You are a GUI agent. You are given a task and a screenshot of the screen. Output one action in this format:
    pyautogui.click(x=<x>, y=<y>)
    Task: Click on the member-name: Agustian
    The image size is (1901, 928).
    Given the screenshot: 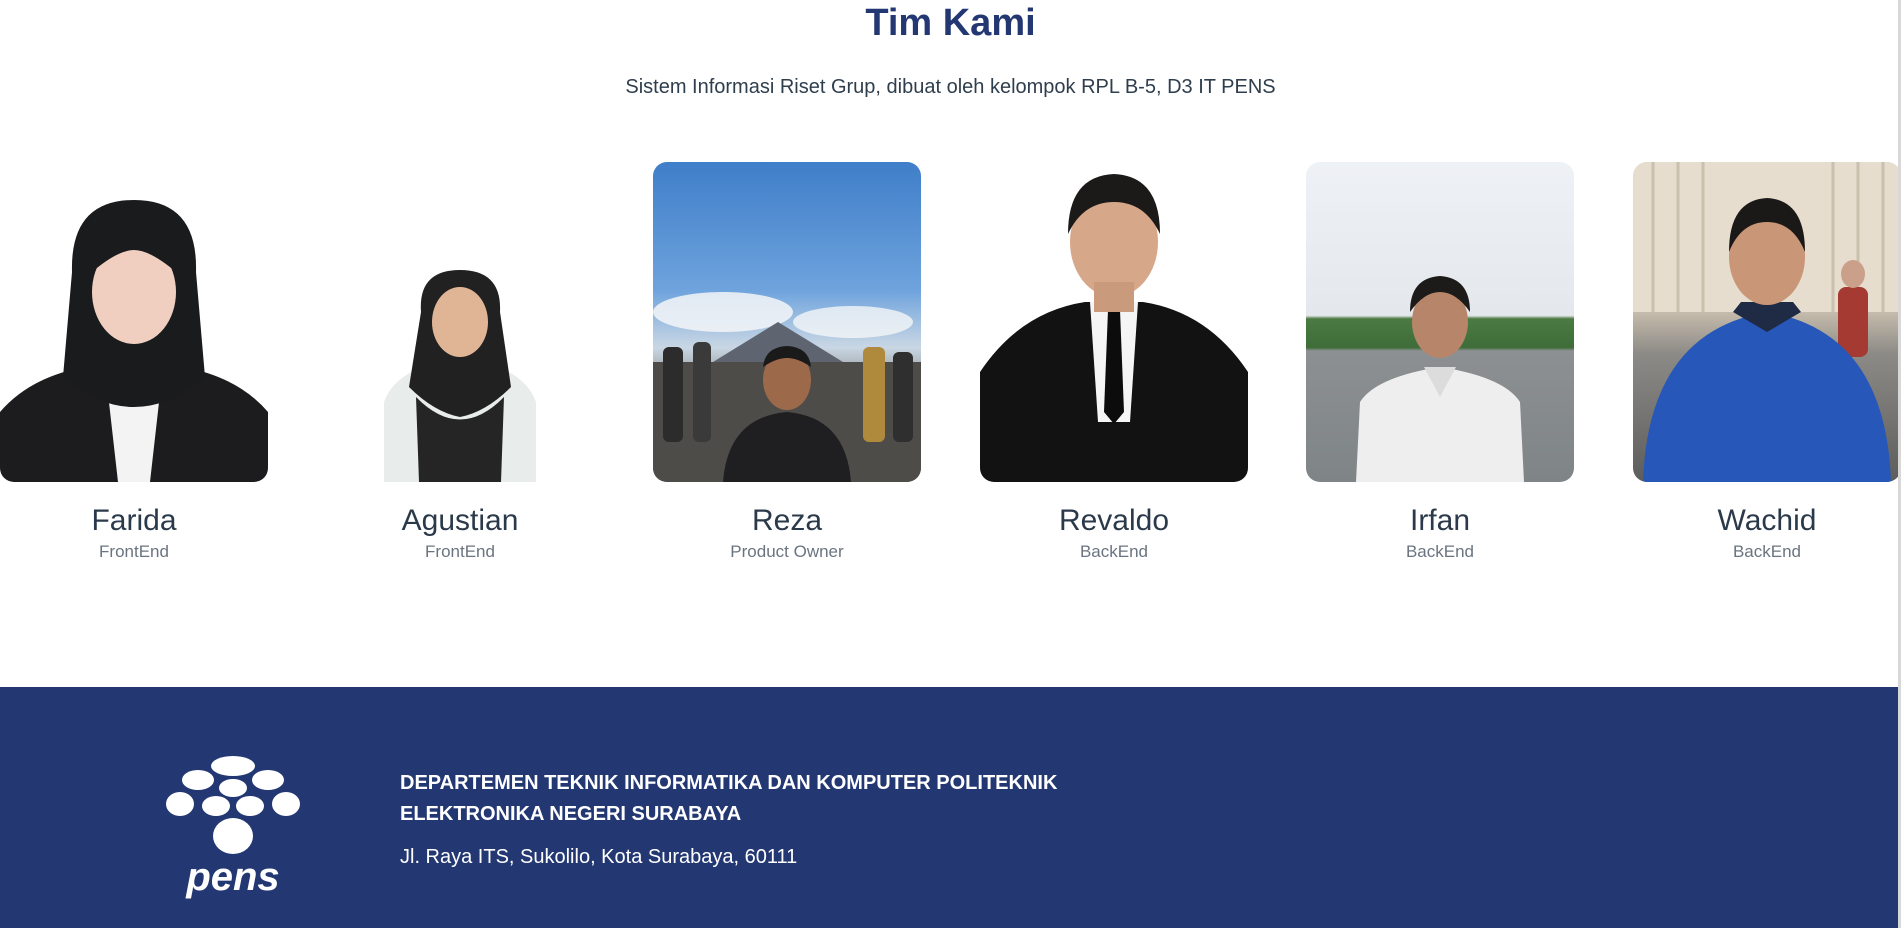 What is the action you would take?
    pyautogui.click(x=460, y=520)
    